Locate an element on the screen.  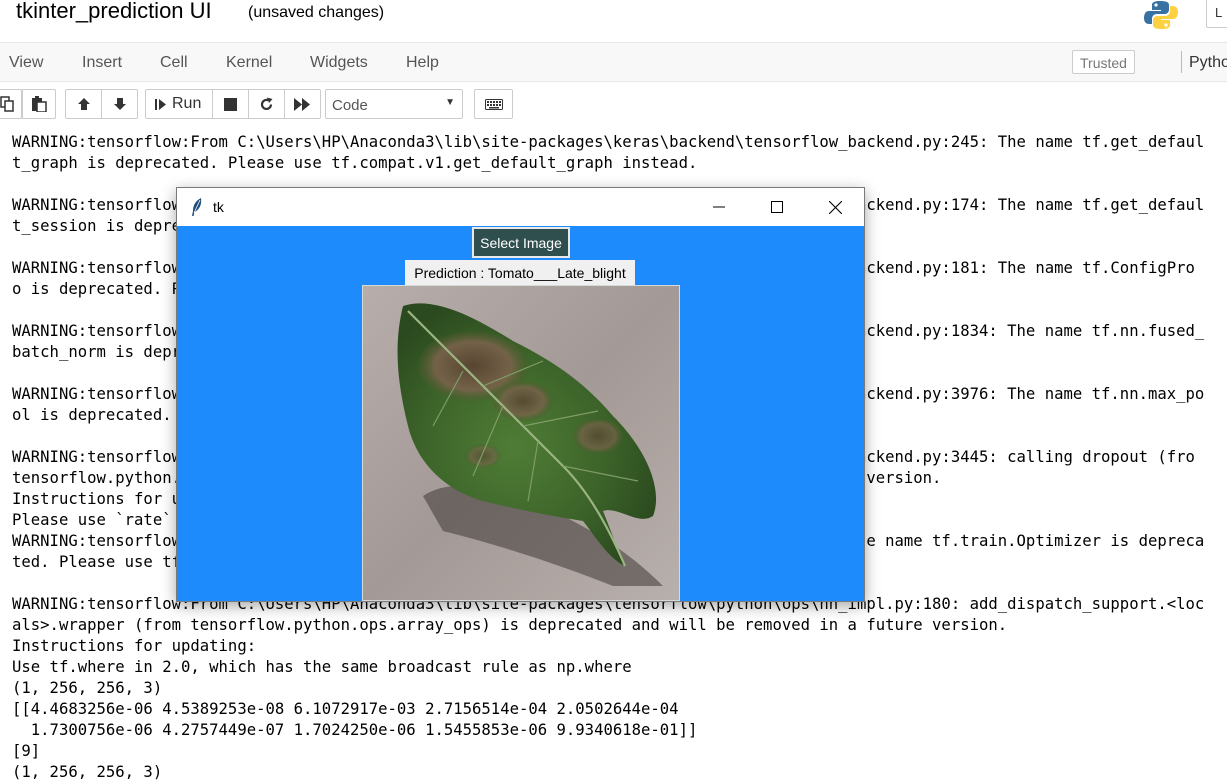
copy-button is located at coordinates (11, 104).